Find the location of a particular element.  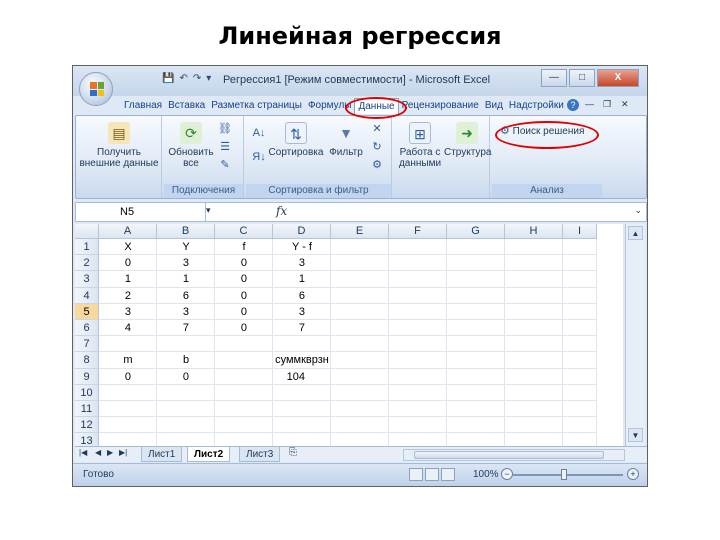

row-header-7: 7 is located at coordinates (87, 344).